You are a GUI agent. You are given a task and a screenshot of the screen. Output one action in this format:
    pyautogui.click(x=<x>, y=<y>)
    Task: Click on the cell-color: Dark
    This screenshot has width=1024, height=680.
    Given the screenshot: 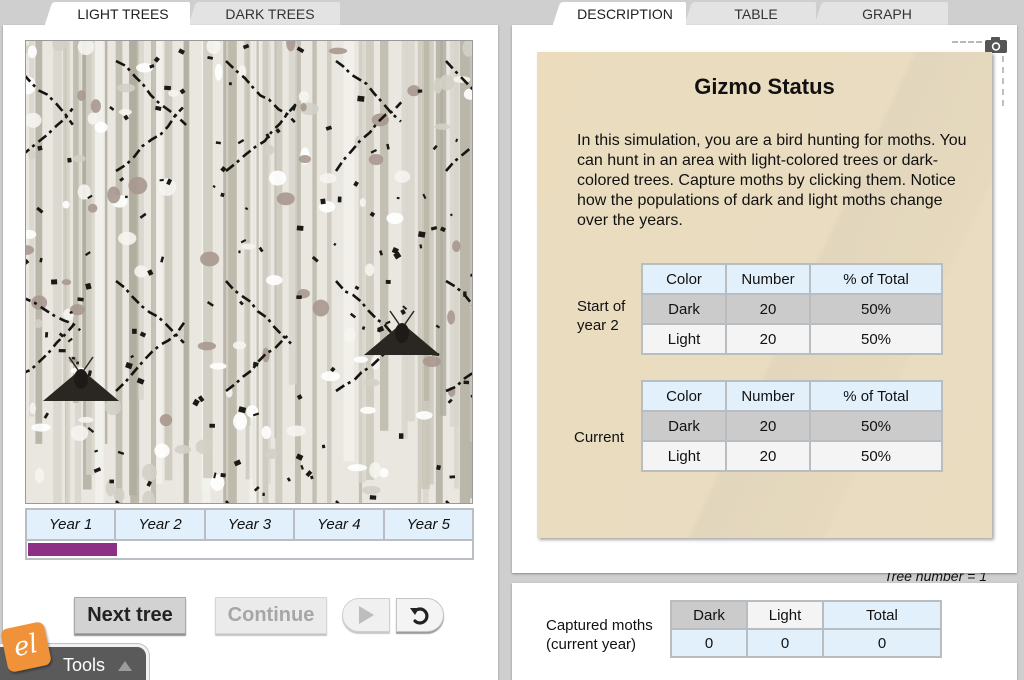 What is the action you would take?
    pyautogui.click(x=684, y=309)
    